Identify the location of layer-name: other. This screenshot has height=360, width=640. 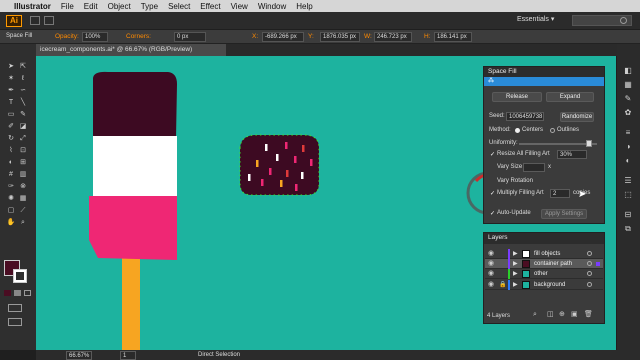
(541, 274).